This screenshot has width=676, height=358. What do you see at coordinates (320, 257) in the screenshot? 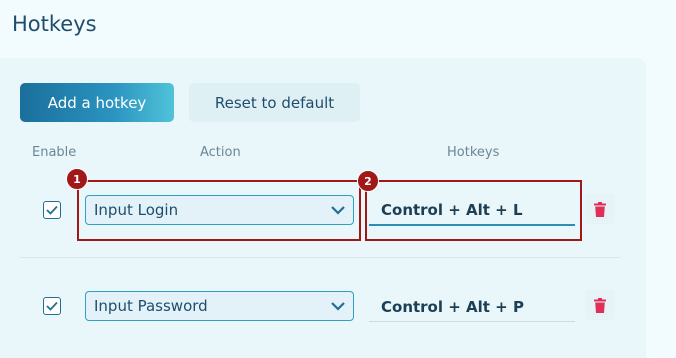
I see `row-divider` at bounding box center [320, 257].